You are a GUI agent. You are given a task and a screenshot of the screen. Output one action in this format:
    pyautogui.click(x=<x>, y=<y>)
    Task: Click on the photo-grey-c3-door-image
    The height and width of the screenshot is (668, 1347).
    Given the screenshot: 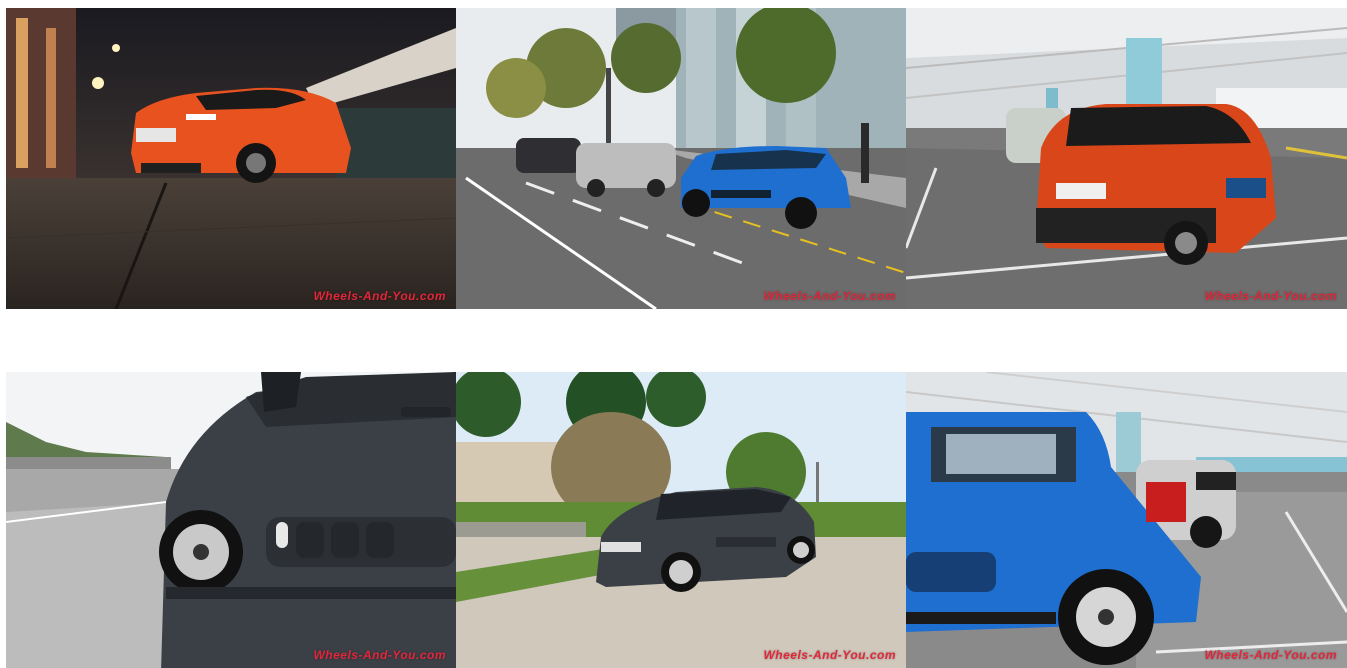 What is the action you would take?
    pyautogui.click(x=231, y=520)
    